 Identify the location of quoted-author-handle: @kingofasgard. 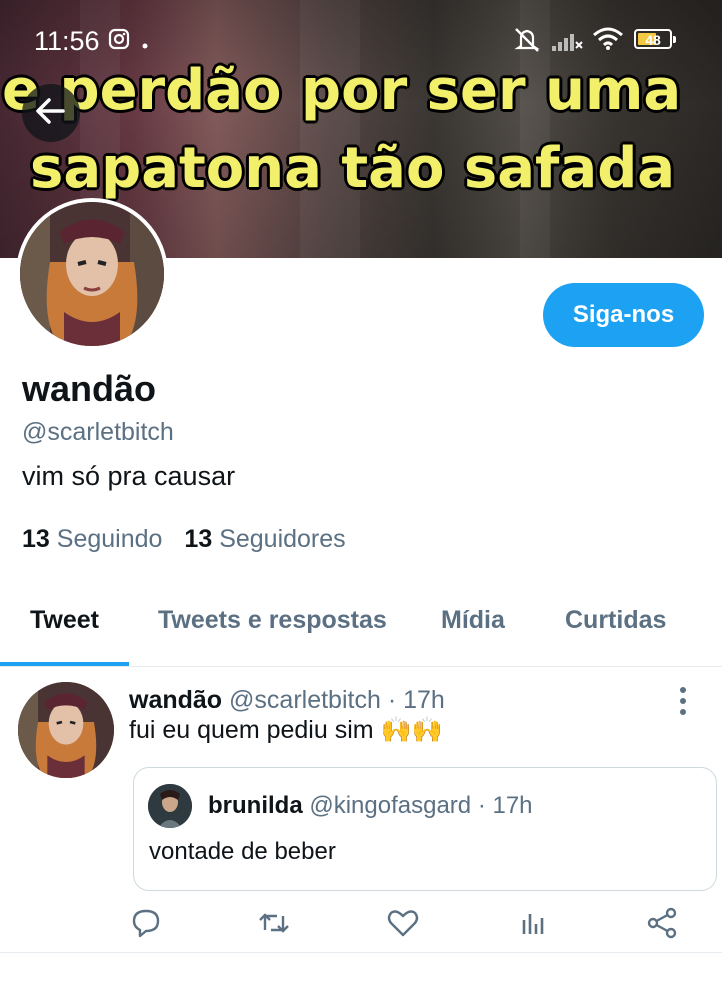
(390, 805).